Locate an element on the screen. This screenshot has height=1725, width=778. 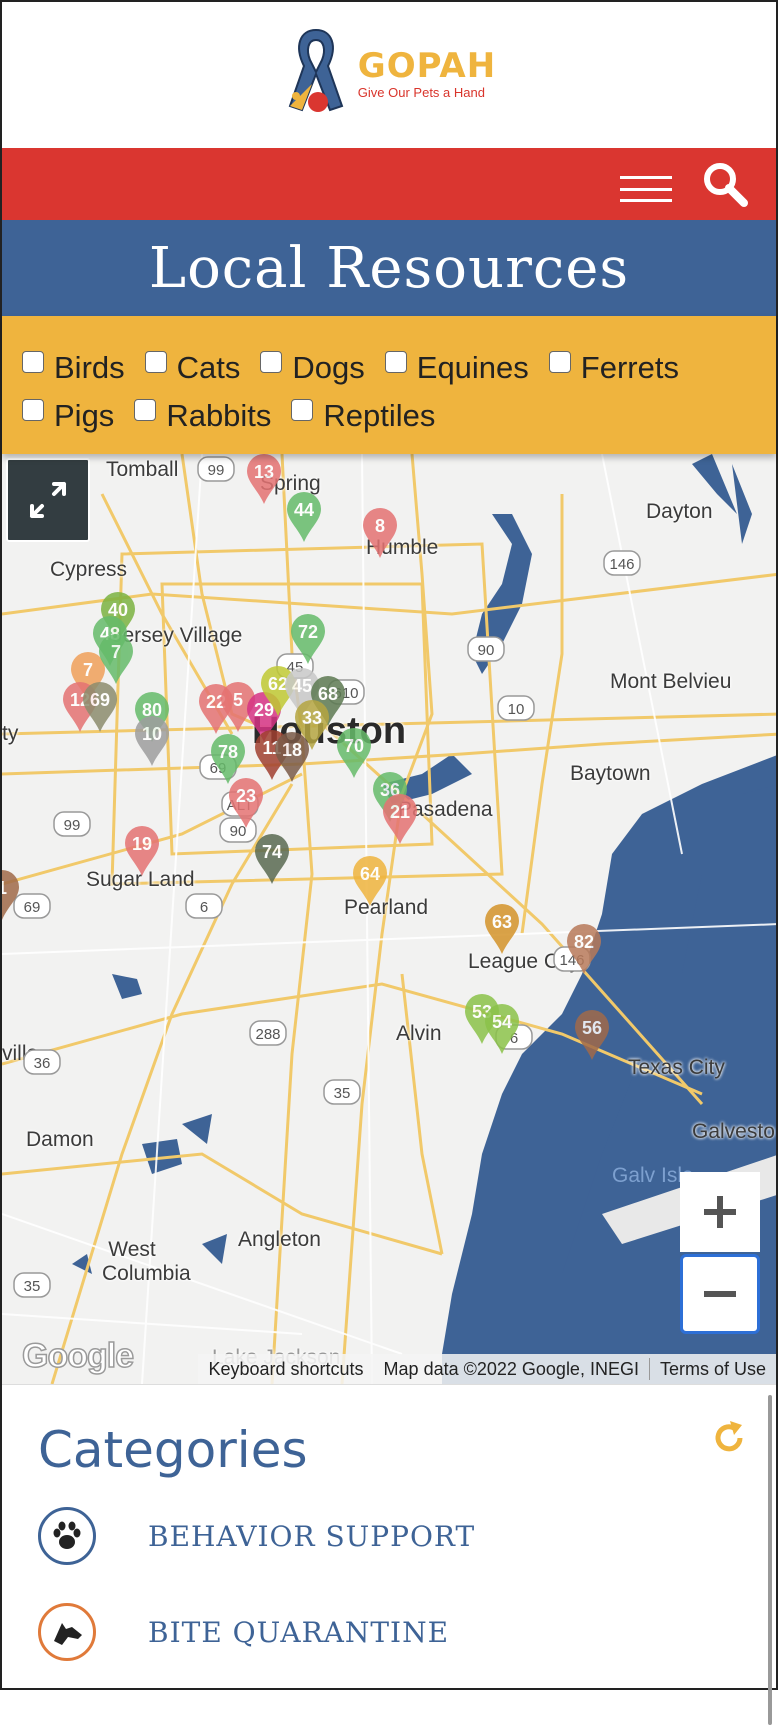
highway-shield: 6 is located at coordinates (204, 906).